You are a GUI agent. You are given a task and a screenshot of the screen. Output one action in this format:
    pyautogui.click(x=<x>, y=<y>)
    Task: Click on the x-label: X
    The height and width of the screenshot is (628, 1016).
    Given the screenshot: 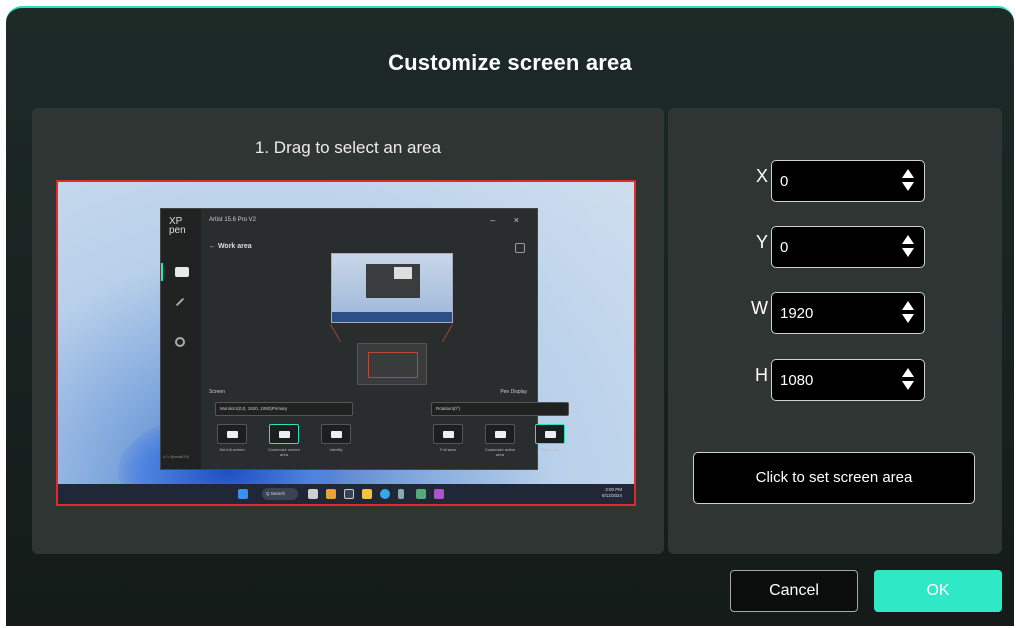 What is the action you would take?
    pyautogui.click(x=761, y=176)
    